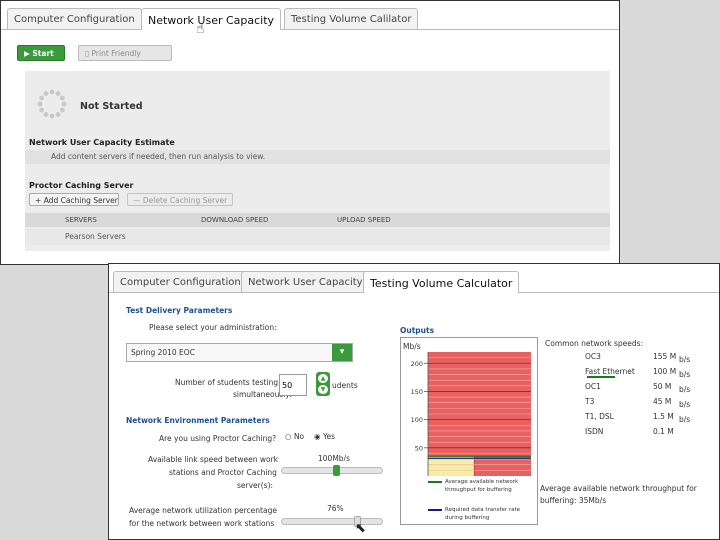 The height and width of the screenshot is (540, 720). I want to click on test-delivery-title: Test Delivery Parameters, so click(179, 310).